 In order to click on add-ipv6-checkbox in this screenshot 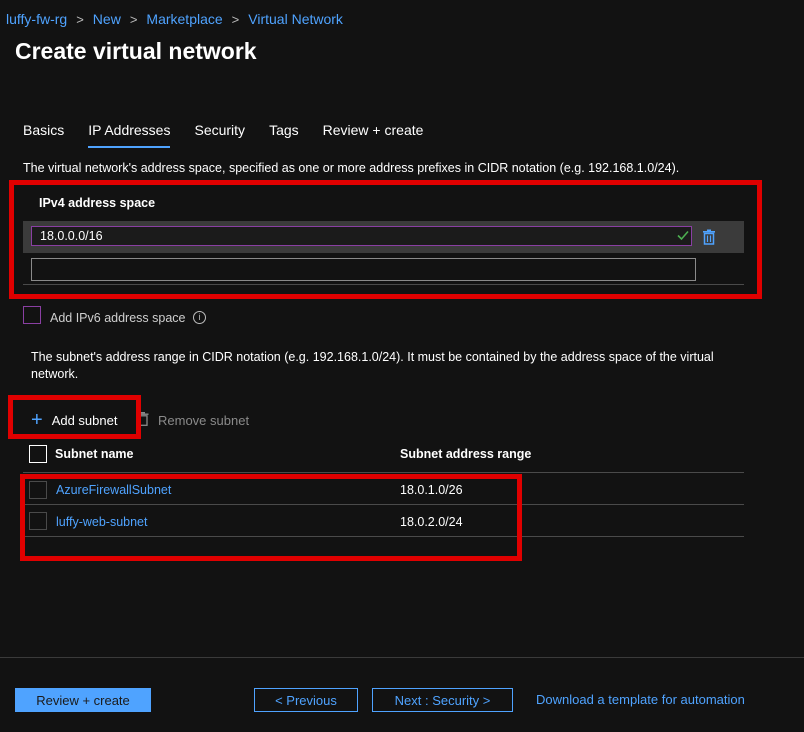, I will do `click(32, 315)`.